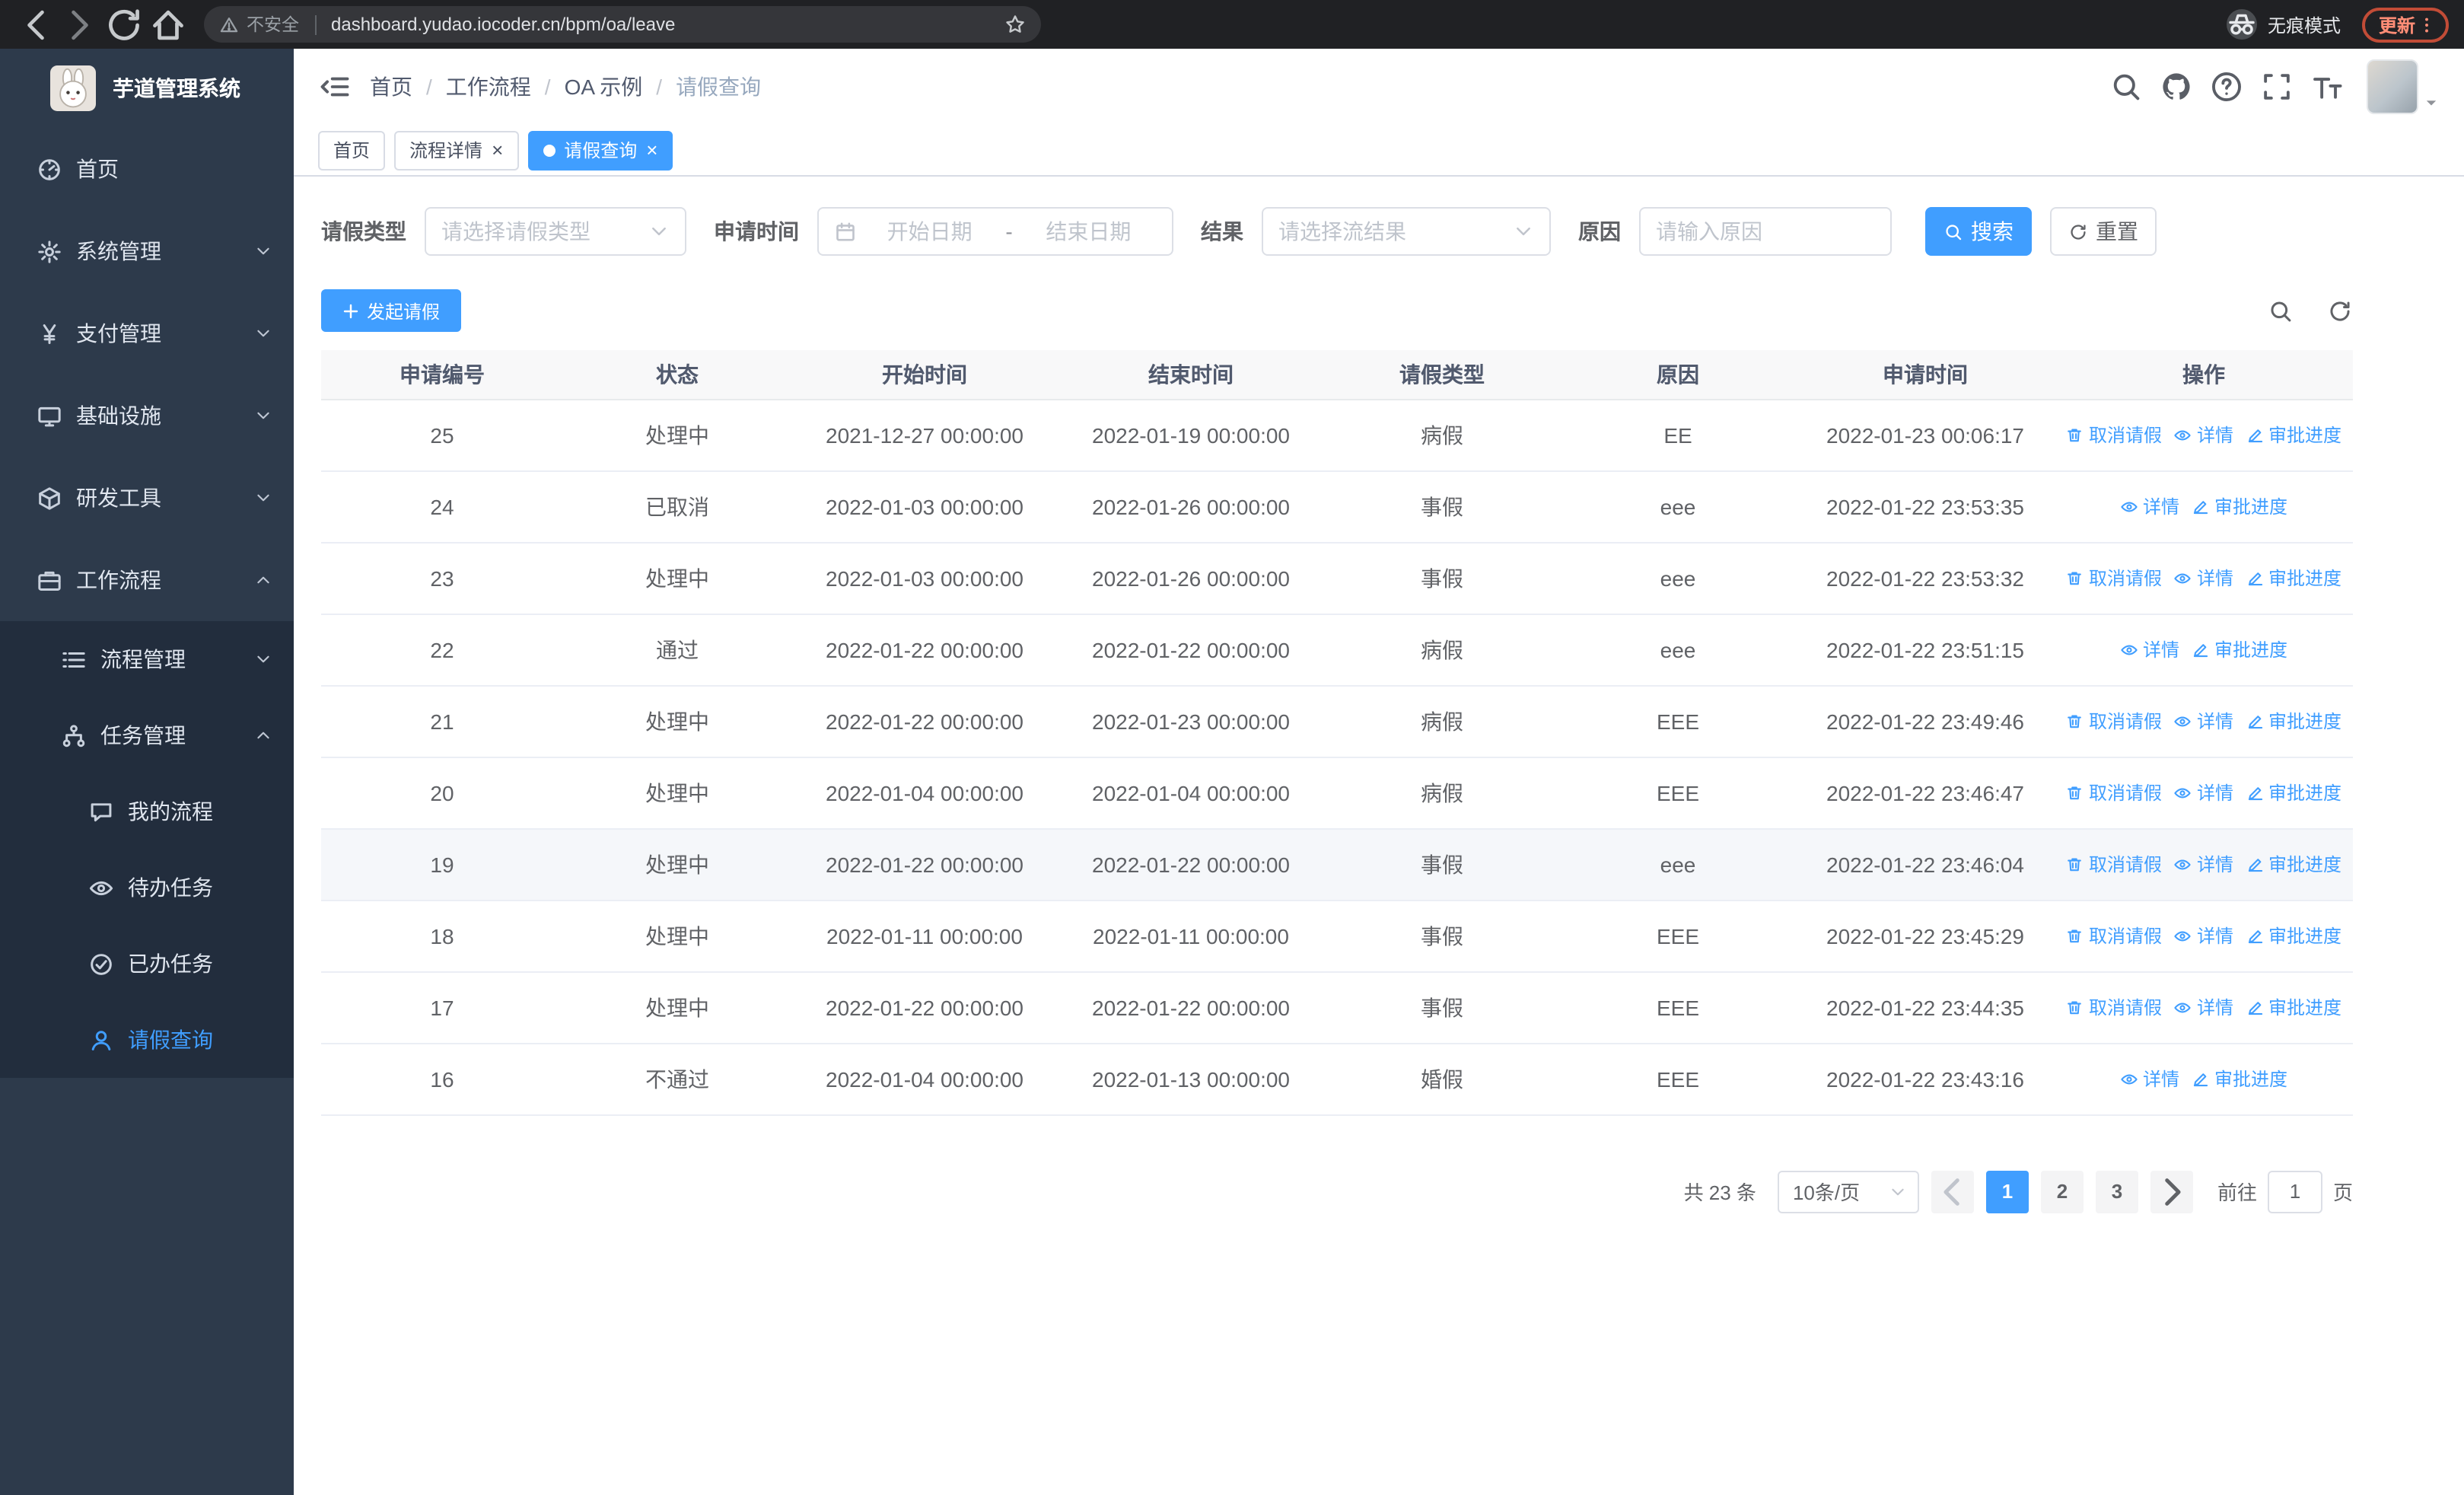  I want to click on cell-reason: EEE, so click(1678, 1079).